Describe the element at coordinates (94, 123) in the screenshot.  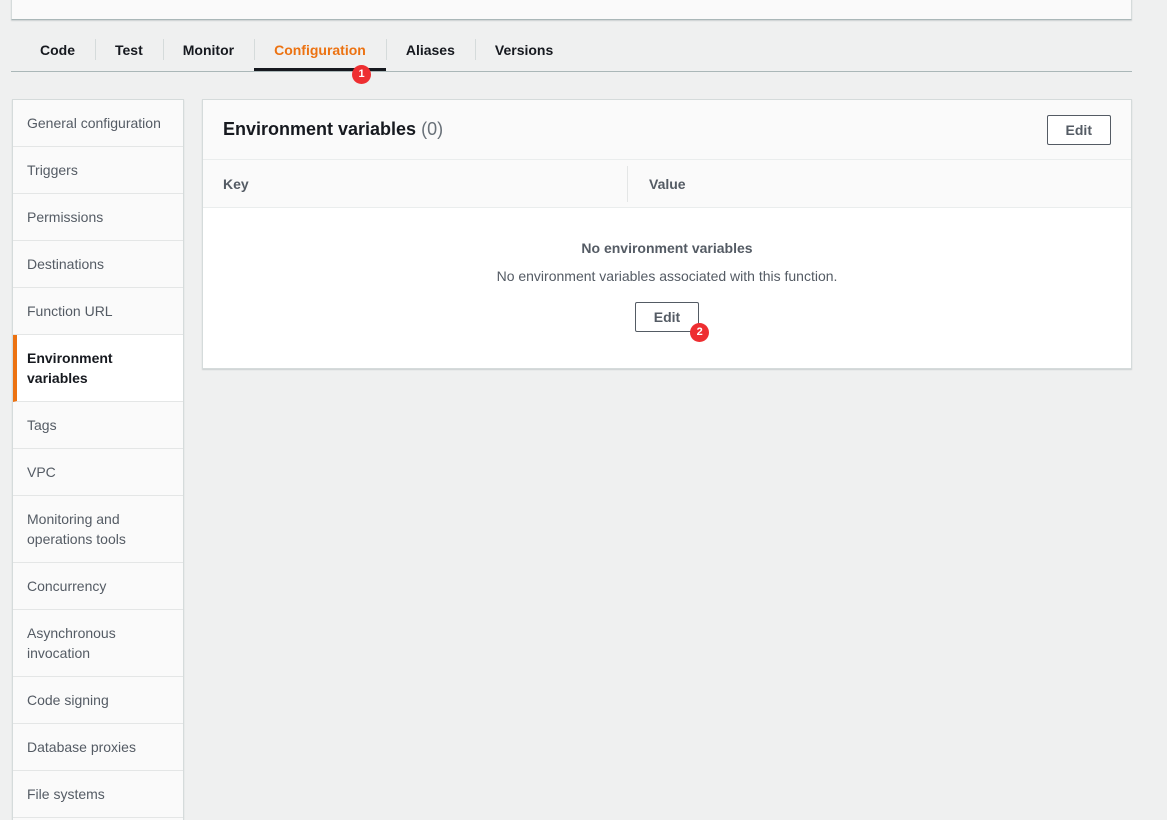
I see `sidebar-item-label: General configuration` at that location.